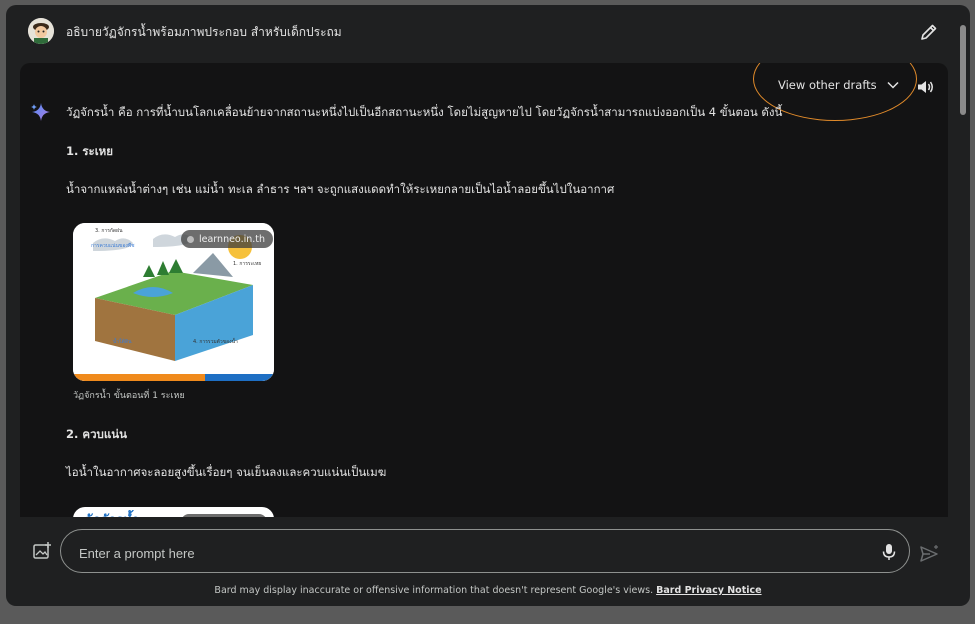 The height and width of the screenshot is (624, 975). I want to click on image-caption: วัฏจักรน้ำ ขั้นตอนที่ 1 ระเหย, so click(129, 396).